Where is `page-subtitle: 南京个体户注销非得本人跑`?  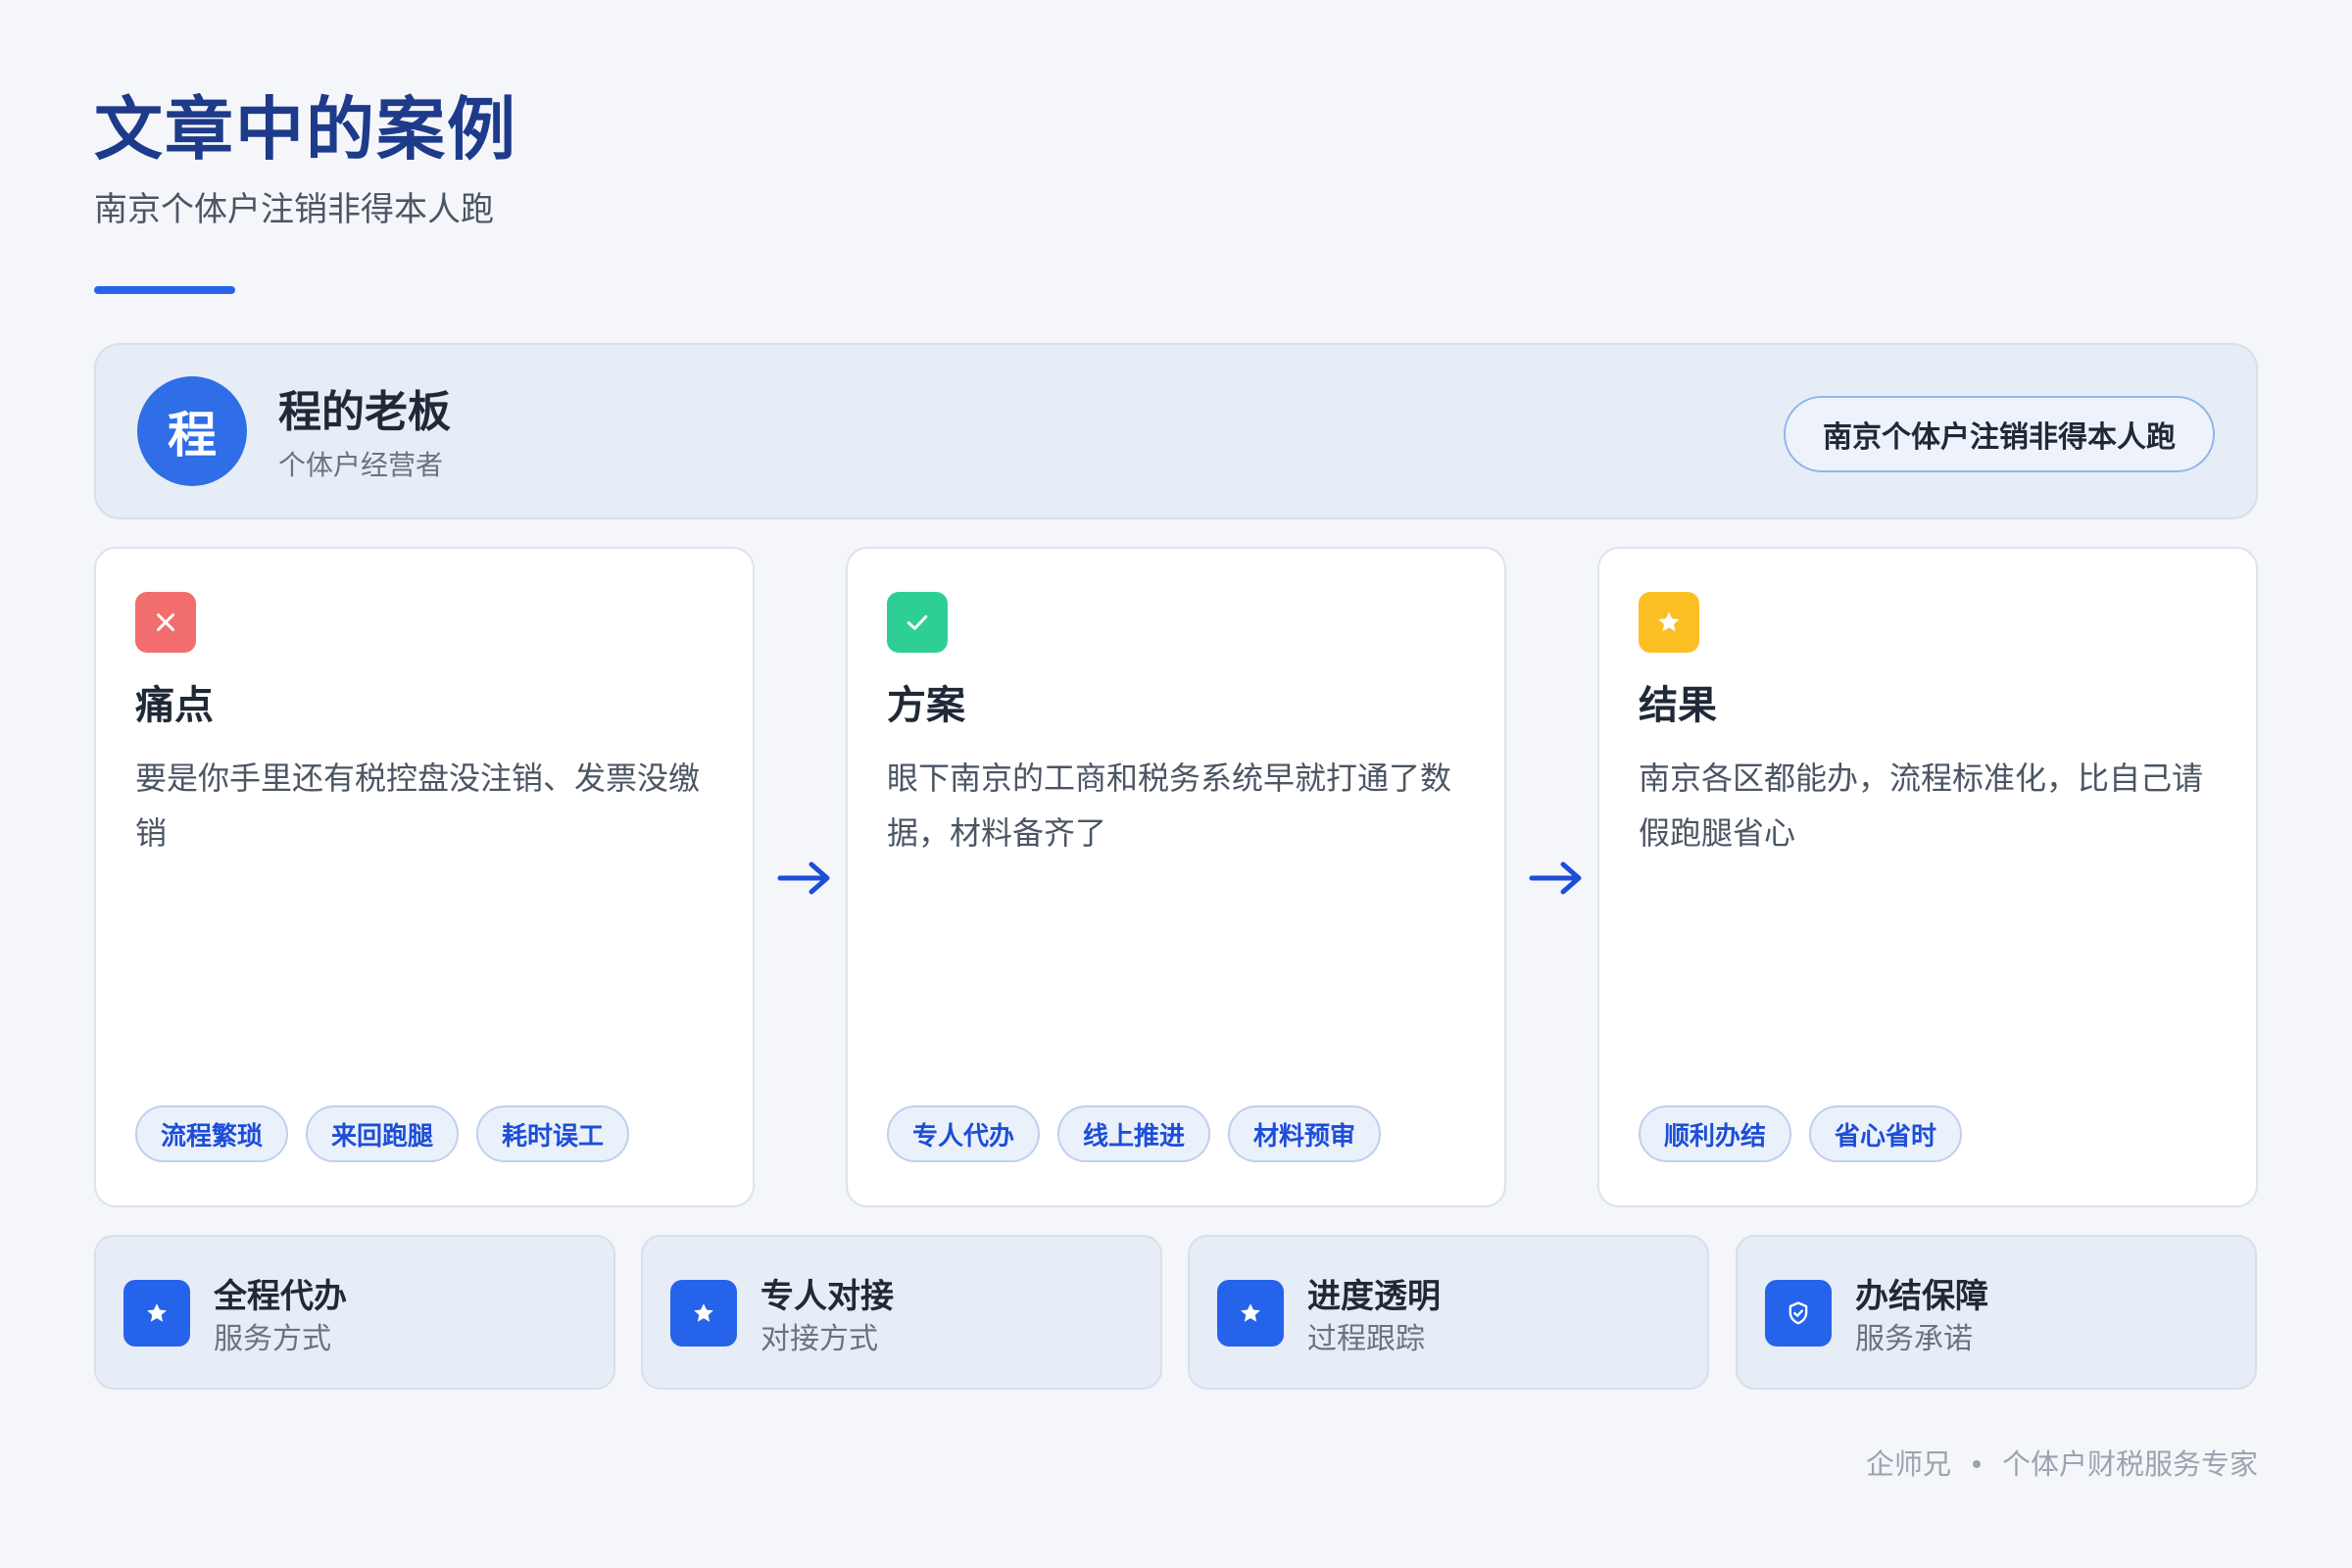 page-subtitle: 南京个体户注销非得本人跑 is located at coordinates (294, 209).